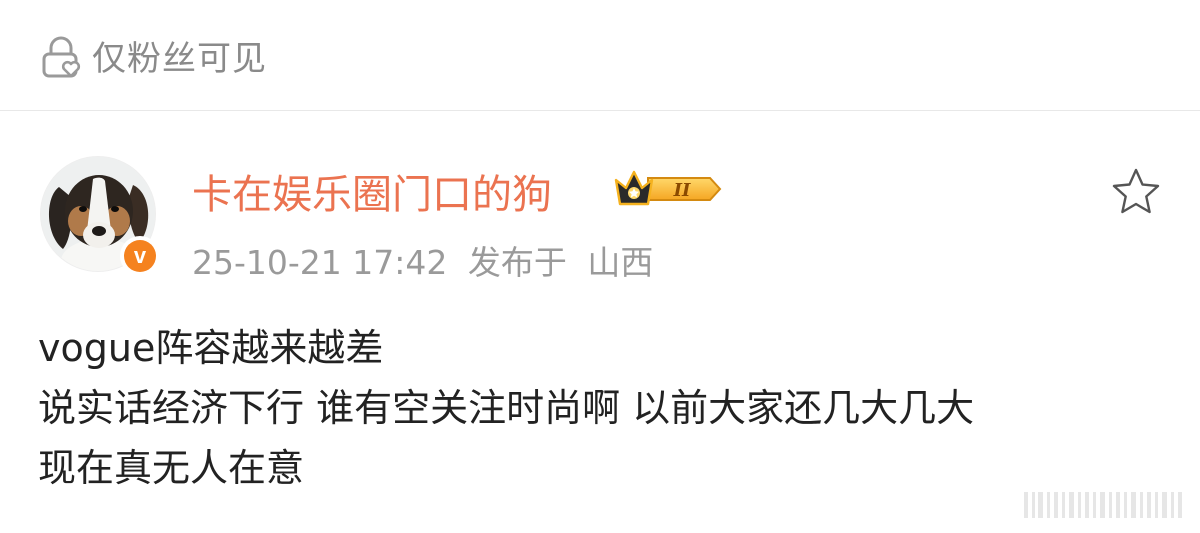  Describe the element at coordinates (320, 262) in the screenshot. I see `post-timestamp: 25-10-21 17:42` at that location.